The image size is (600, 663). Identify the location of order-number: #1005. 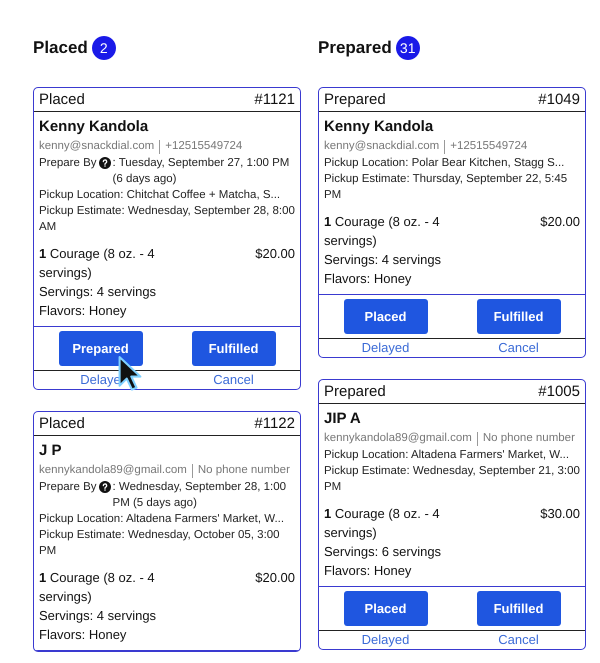
(559, 391).